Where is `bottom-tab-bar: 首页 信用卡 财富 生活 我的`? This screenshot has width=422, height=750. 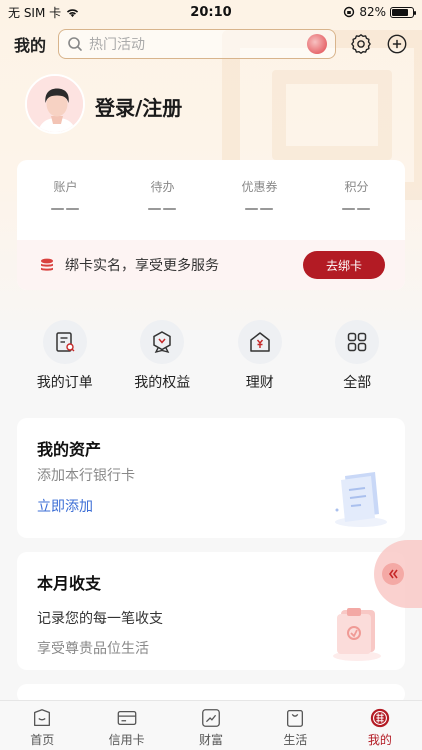
bottom-tab-bar: 首页 信用卡 财富 生活 我的 is located at coordinates (211, 725).